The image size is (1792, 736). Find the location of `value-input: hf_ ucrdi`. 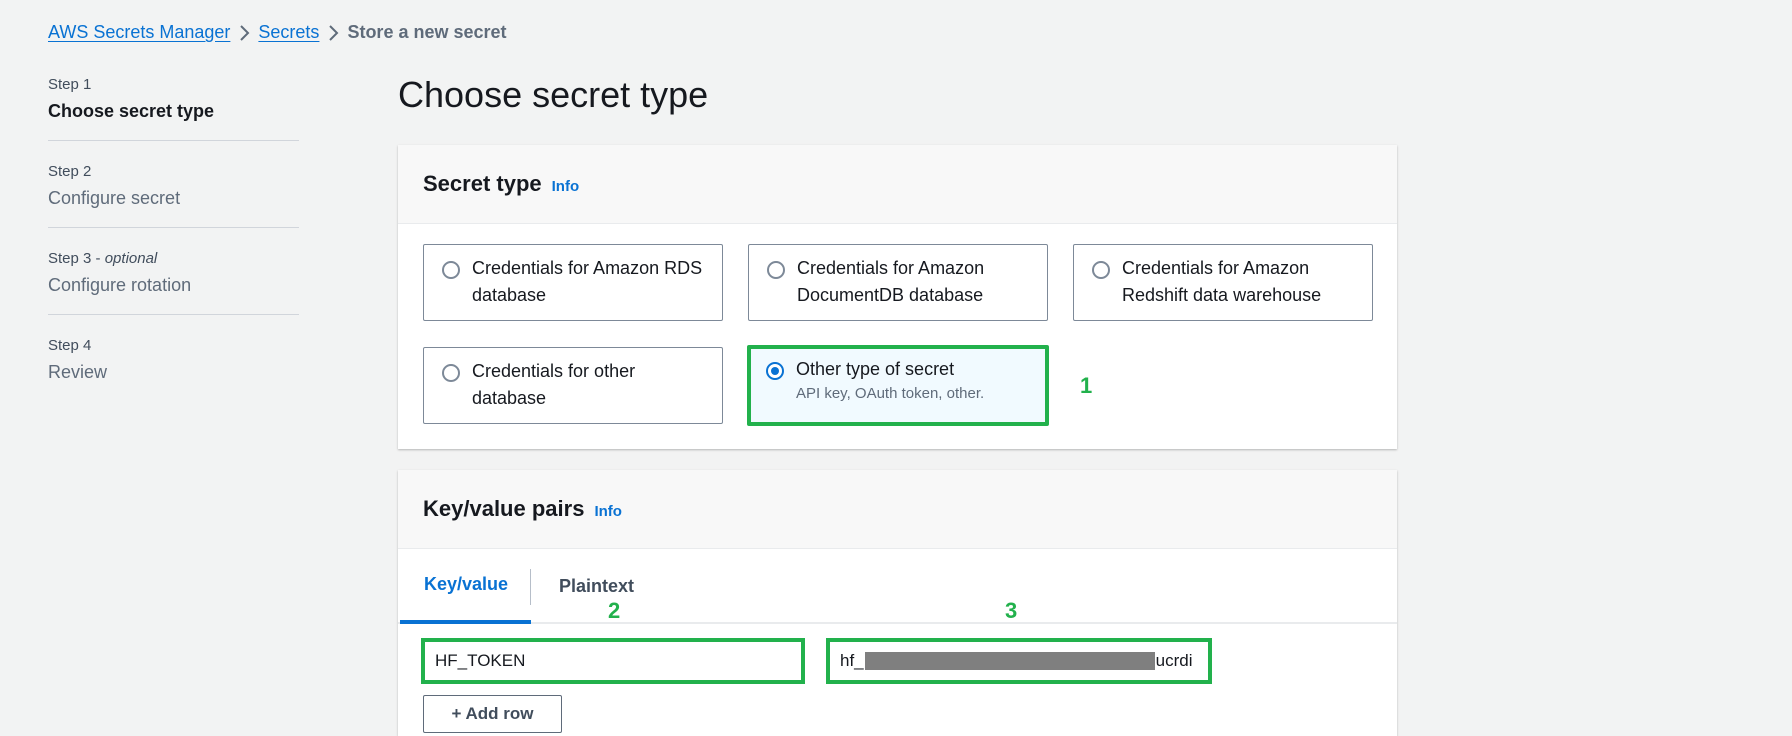

value-input: hf_ ucrdi is located at coordinates (1019, 661).